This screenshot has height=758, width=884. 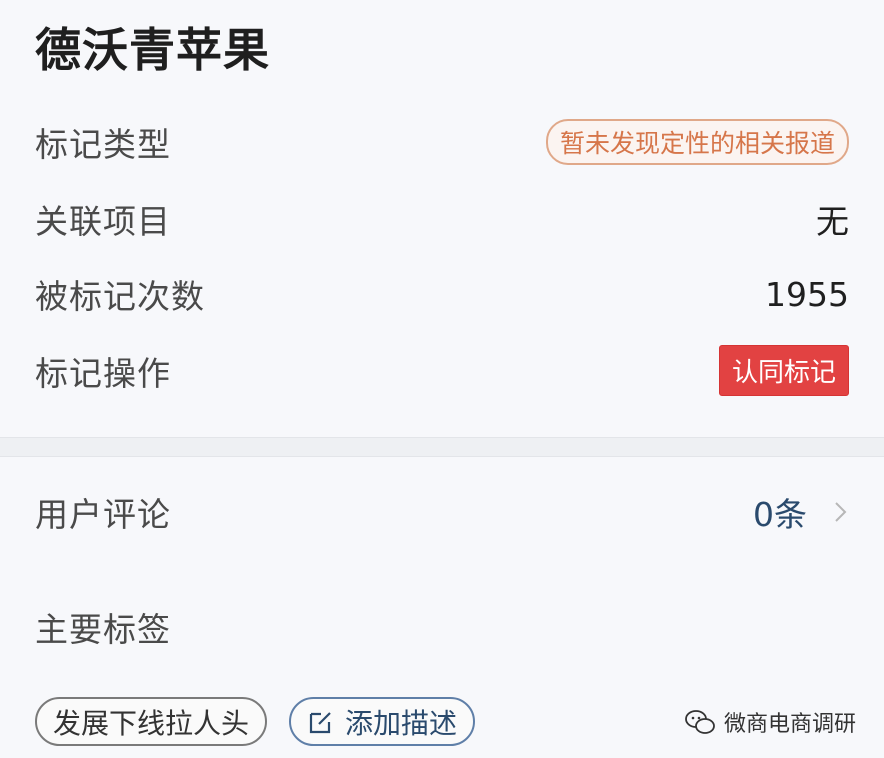 What do you see at coordinates (442, 512) in the screenshot?
I see `user-comments-row: 用户评论 0条` at bounding box center [442, 512].